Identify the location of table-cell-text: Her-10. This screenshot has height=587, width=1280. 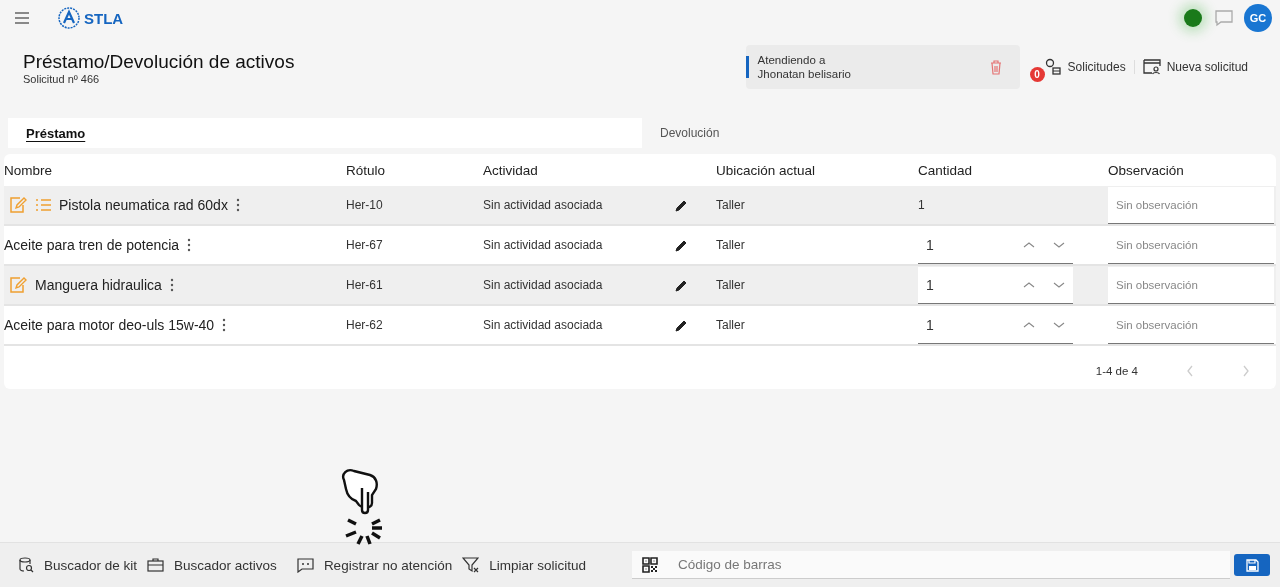
(365, 205).